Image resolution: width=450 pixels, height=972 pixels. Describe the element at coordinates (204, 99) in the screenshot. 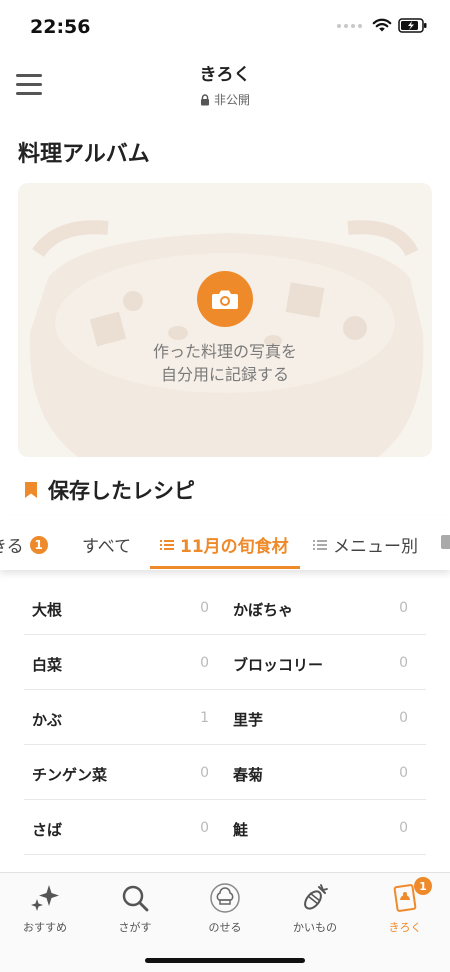

I see `lock-icon` at that location.